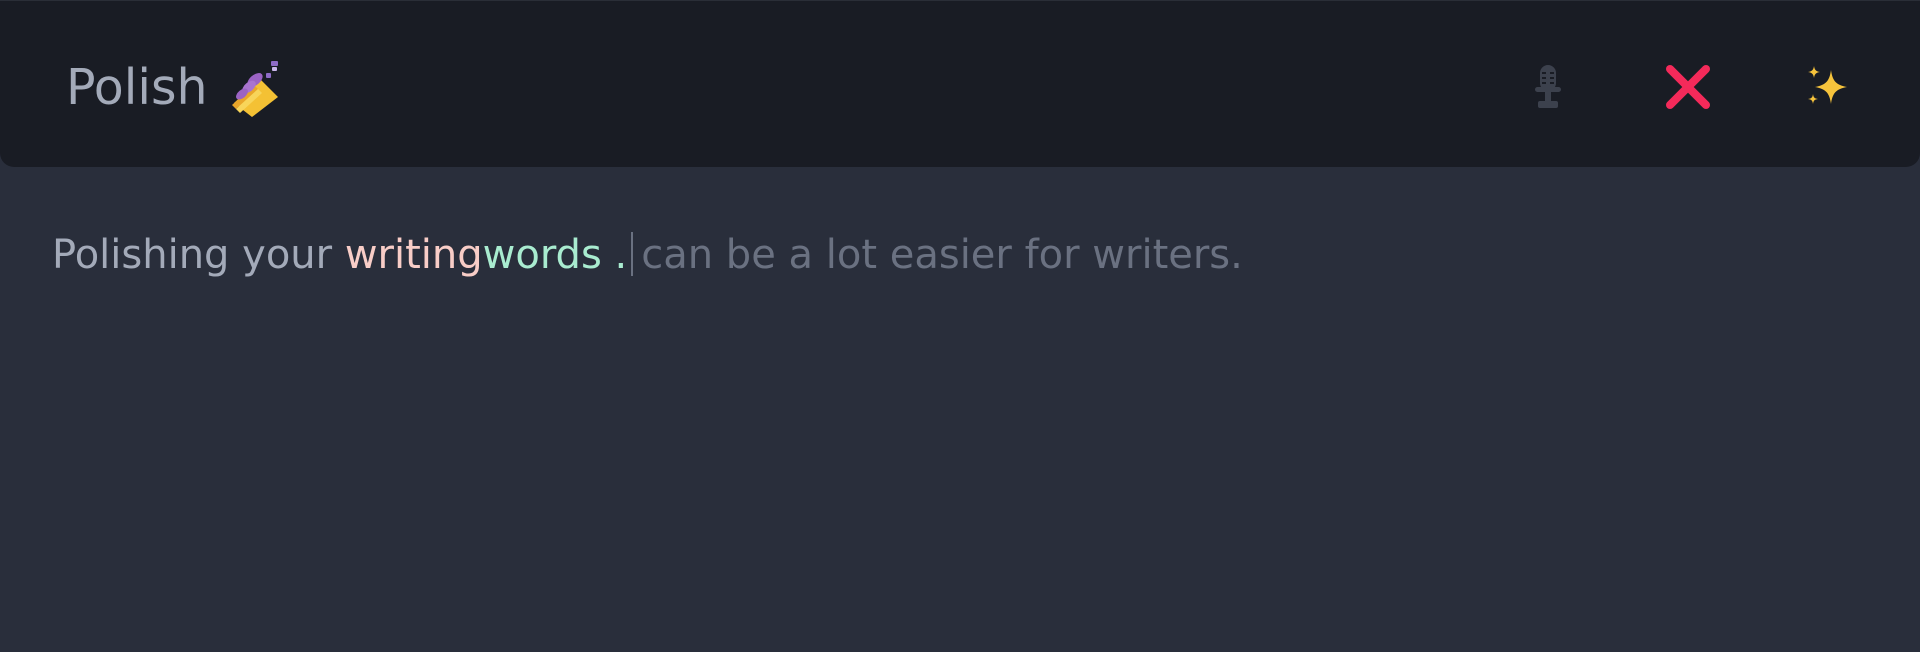 This screenshot has height=652, width=1920. What do you see at coordinates (942, 255) in the screenshot?
I see `text-suggestion: can be a lot easier for writers.` at bounding box center [942, 255].